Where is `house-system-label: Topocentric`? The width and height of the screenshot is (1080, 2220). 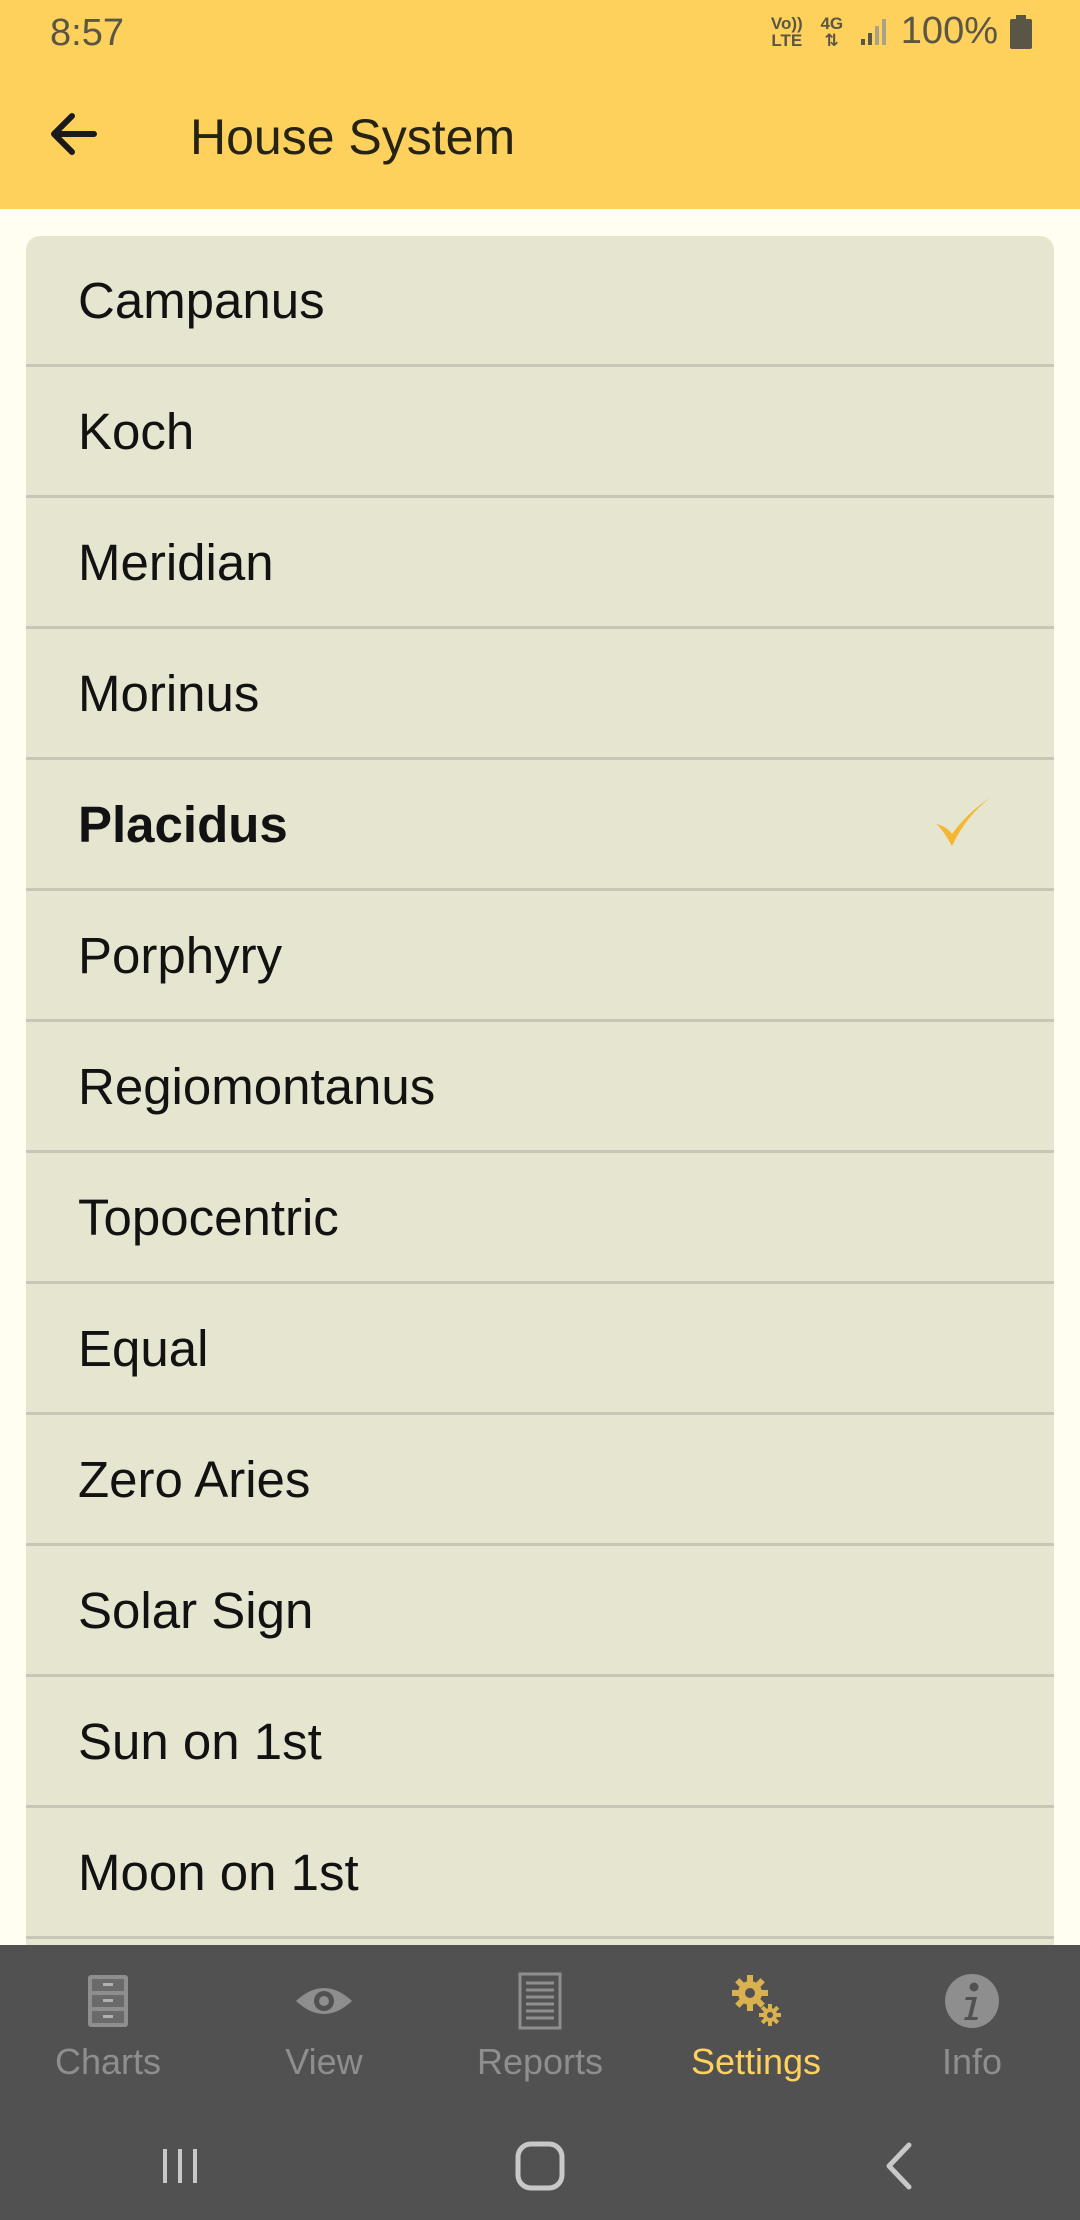
house-system-label: Topocentric is located at coordinates (208, 1217).